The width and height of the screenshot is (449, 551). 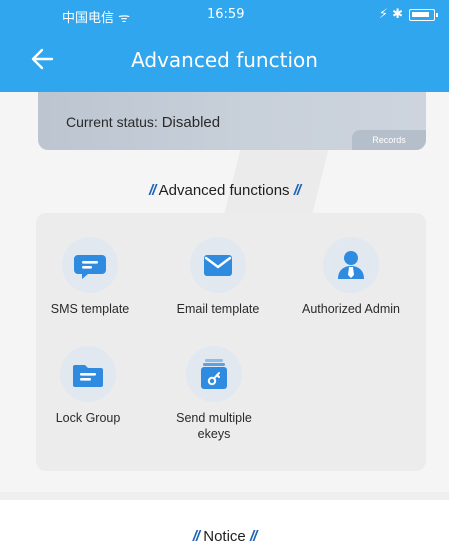 I want to click on records-button: Records, so click(x=389, y=140).